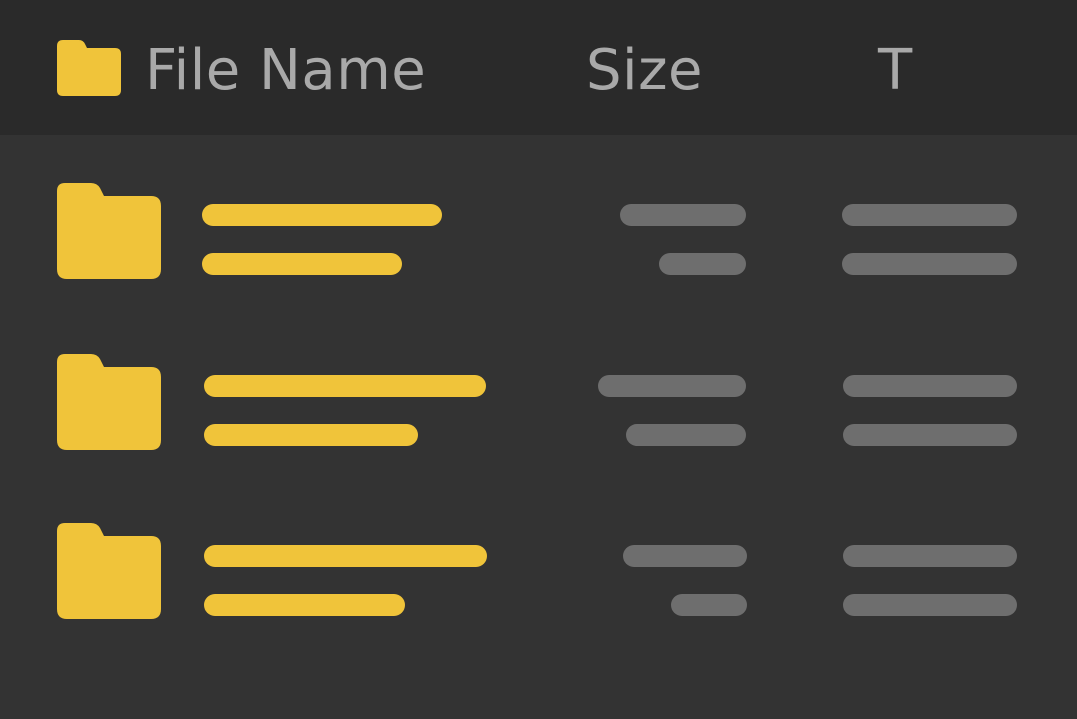 The width and height of the screenshot is (1077, 719). What do you see at coordinates (895, 71) in the screenshot?
I see `column-header-type: T` at bounding box center [895, 71].